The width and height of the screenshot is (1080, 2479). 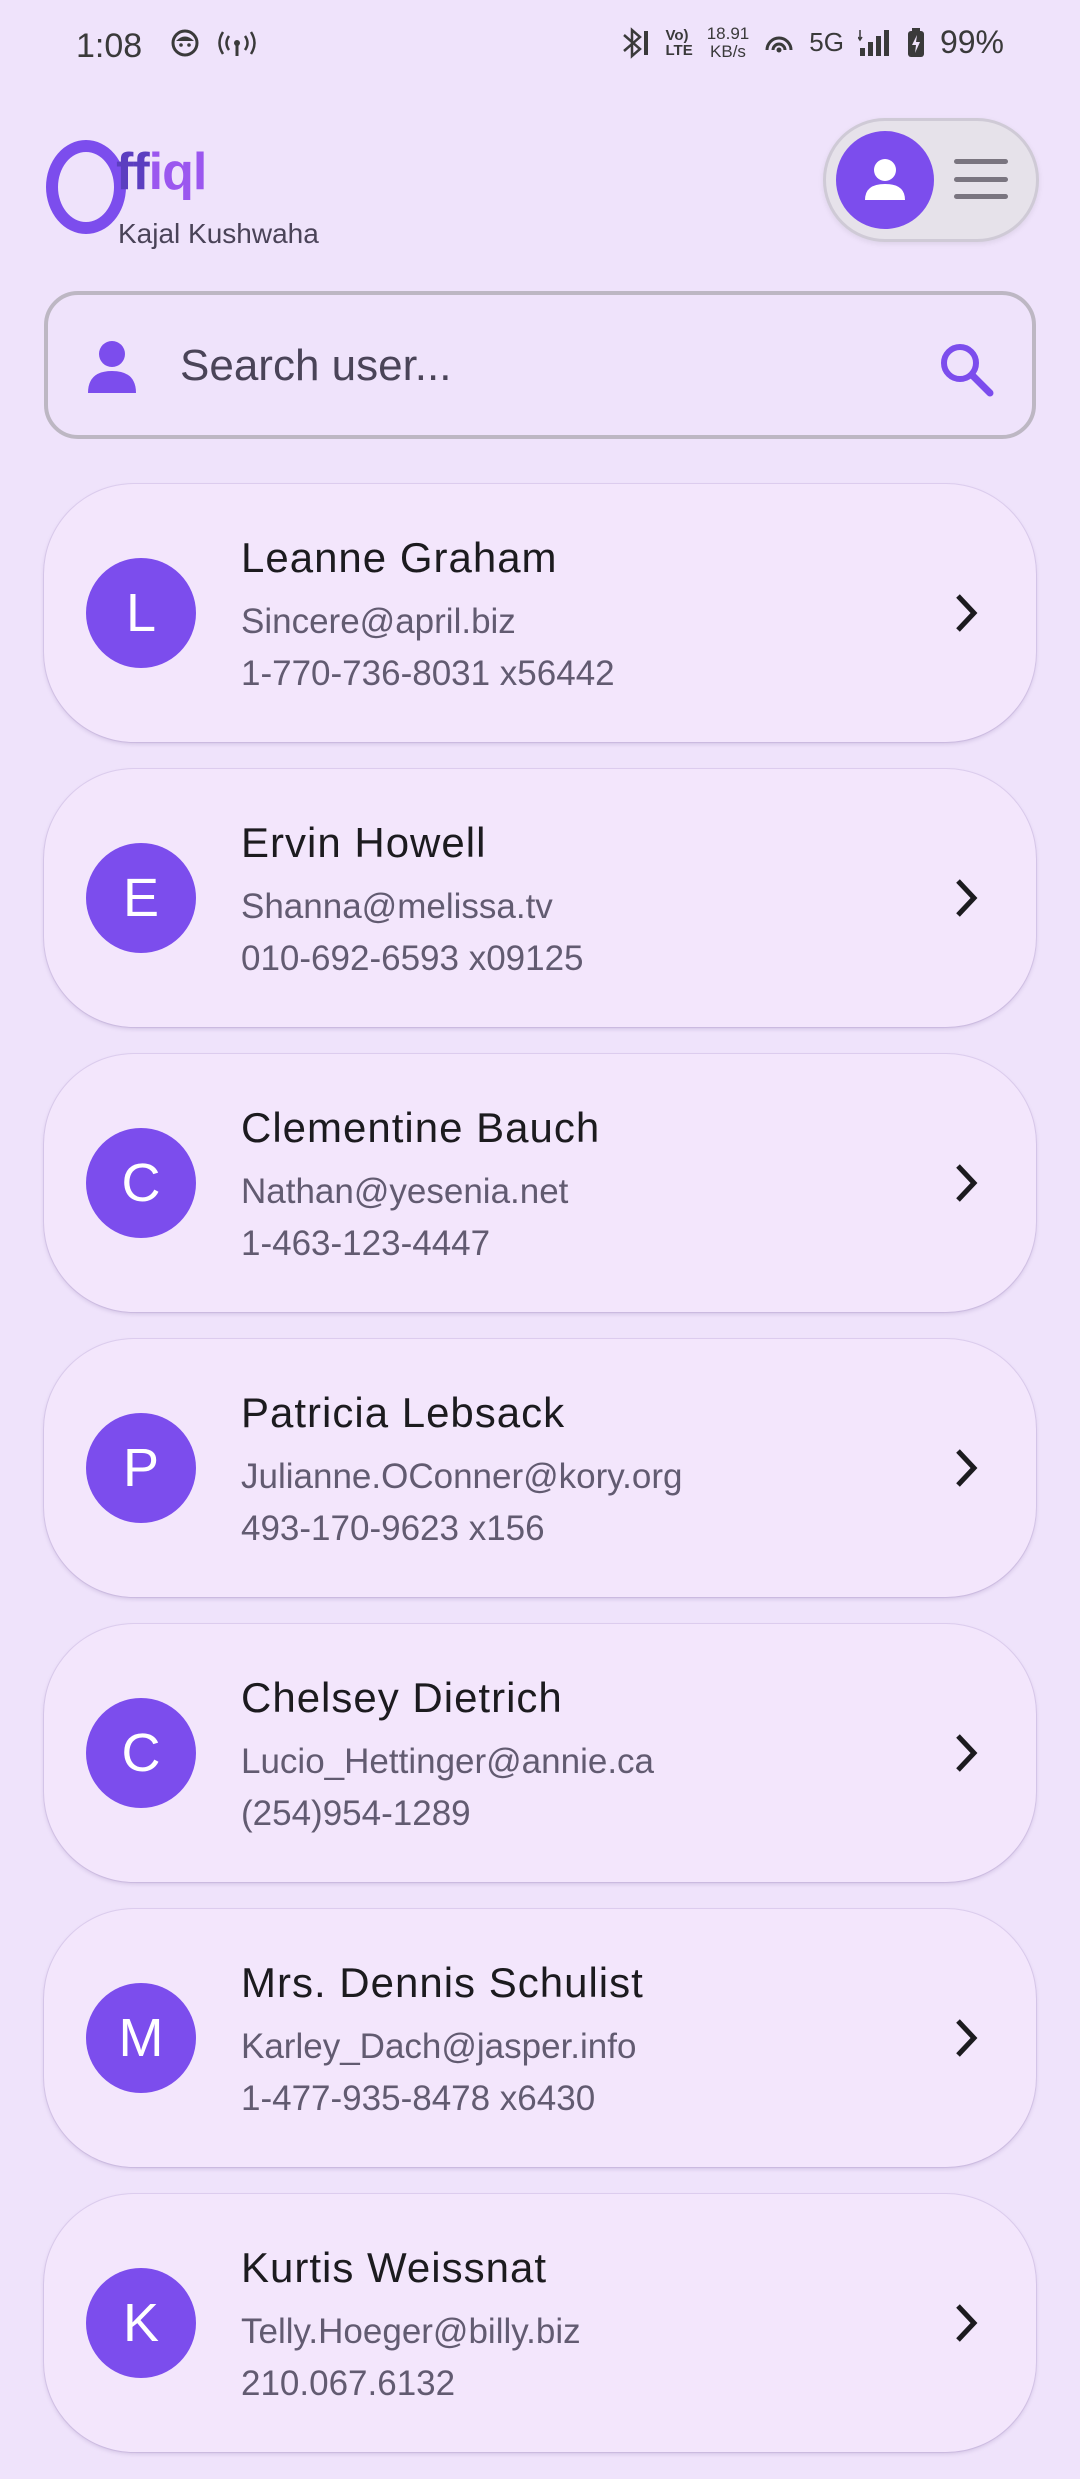 I want to click on profile-menu-button, so click(x=931, y=180).